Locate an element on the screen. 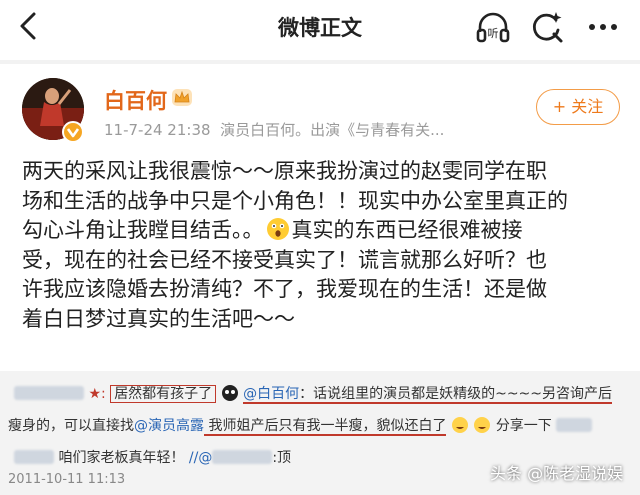 This screenshot has width=640, height=495. reply-text: 瘦身的，可以直接找 is located at coordinates (71, 426).